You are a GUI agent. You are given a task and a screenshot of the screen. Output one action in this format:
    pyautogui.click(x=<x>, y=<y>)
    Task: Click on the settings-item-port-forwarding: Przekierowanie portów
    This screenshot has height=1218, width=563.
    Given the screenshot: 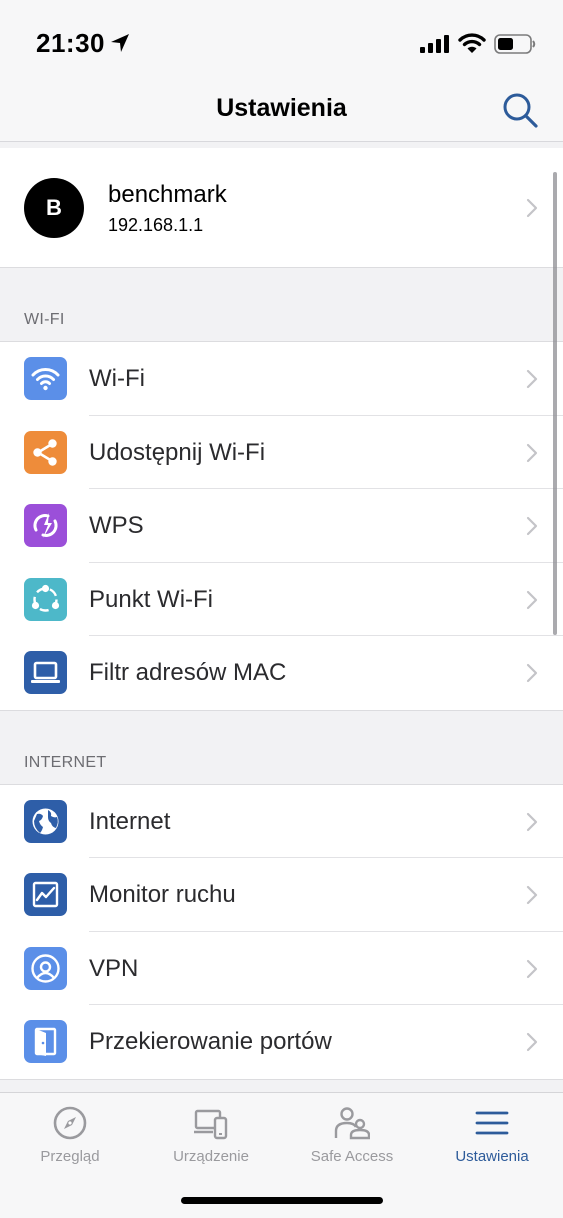 What is the action you would take?
    pyautogui.click(x=281, y=1042)
    